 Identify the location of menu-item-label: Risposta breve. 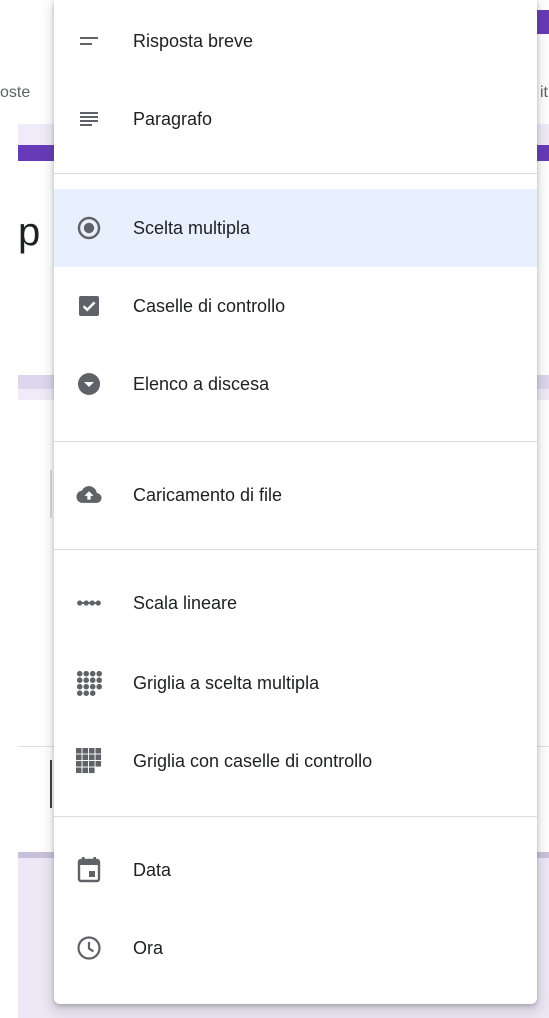
(193, 40).